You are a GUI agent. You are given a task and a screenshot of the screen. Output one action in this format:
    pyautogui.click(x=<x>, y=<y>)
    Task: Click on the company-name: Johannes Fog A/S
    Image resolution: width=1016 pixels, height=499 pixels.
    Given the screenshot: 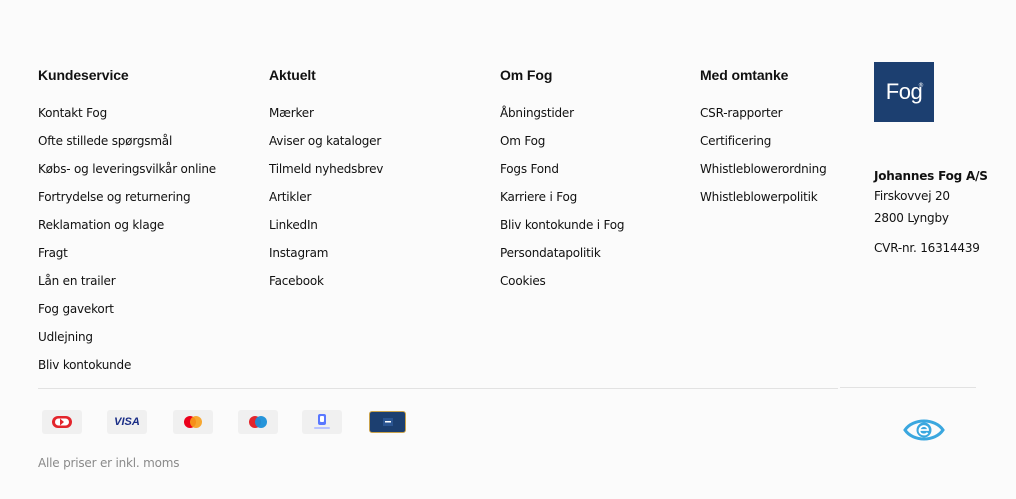 What is the action you would take?
    pyautogui.click(x=931, y=176)
    